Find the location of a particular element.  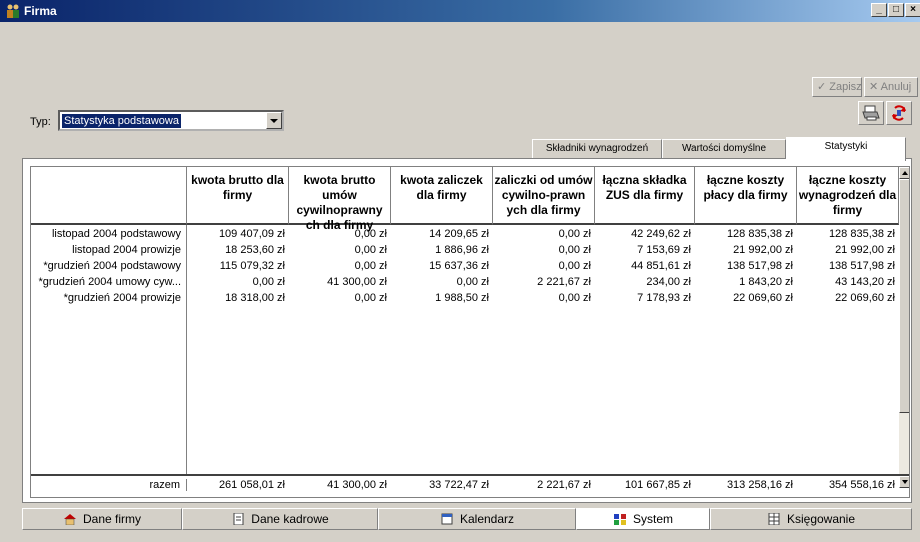

cancel-button: ✕ Anuluj is located at coordinates (891, 87).